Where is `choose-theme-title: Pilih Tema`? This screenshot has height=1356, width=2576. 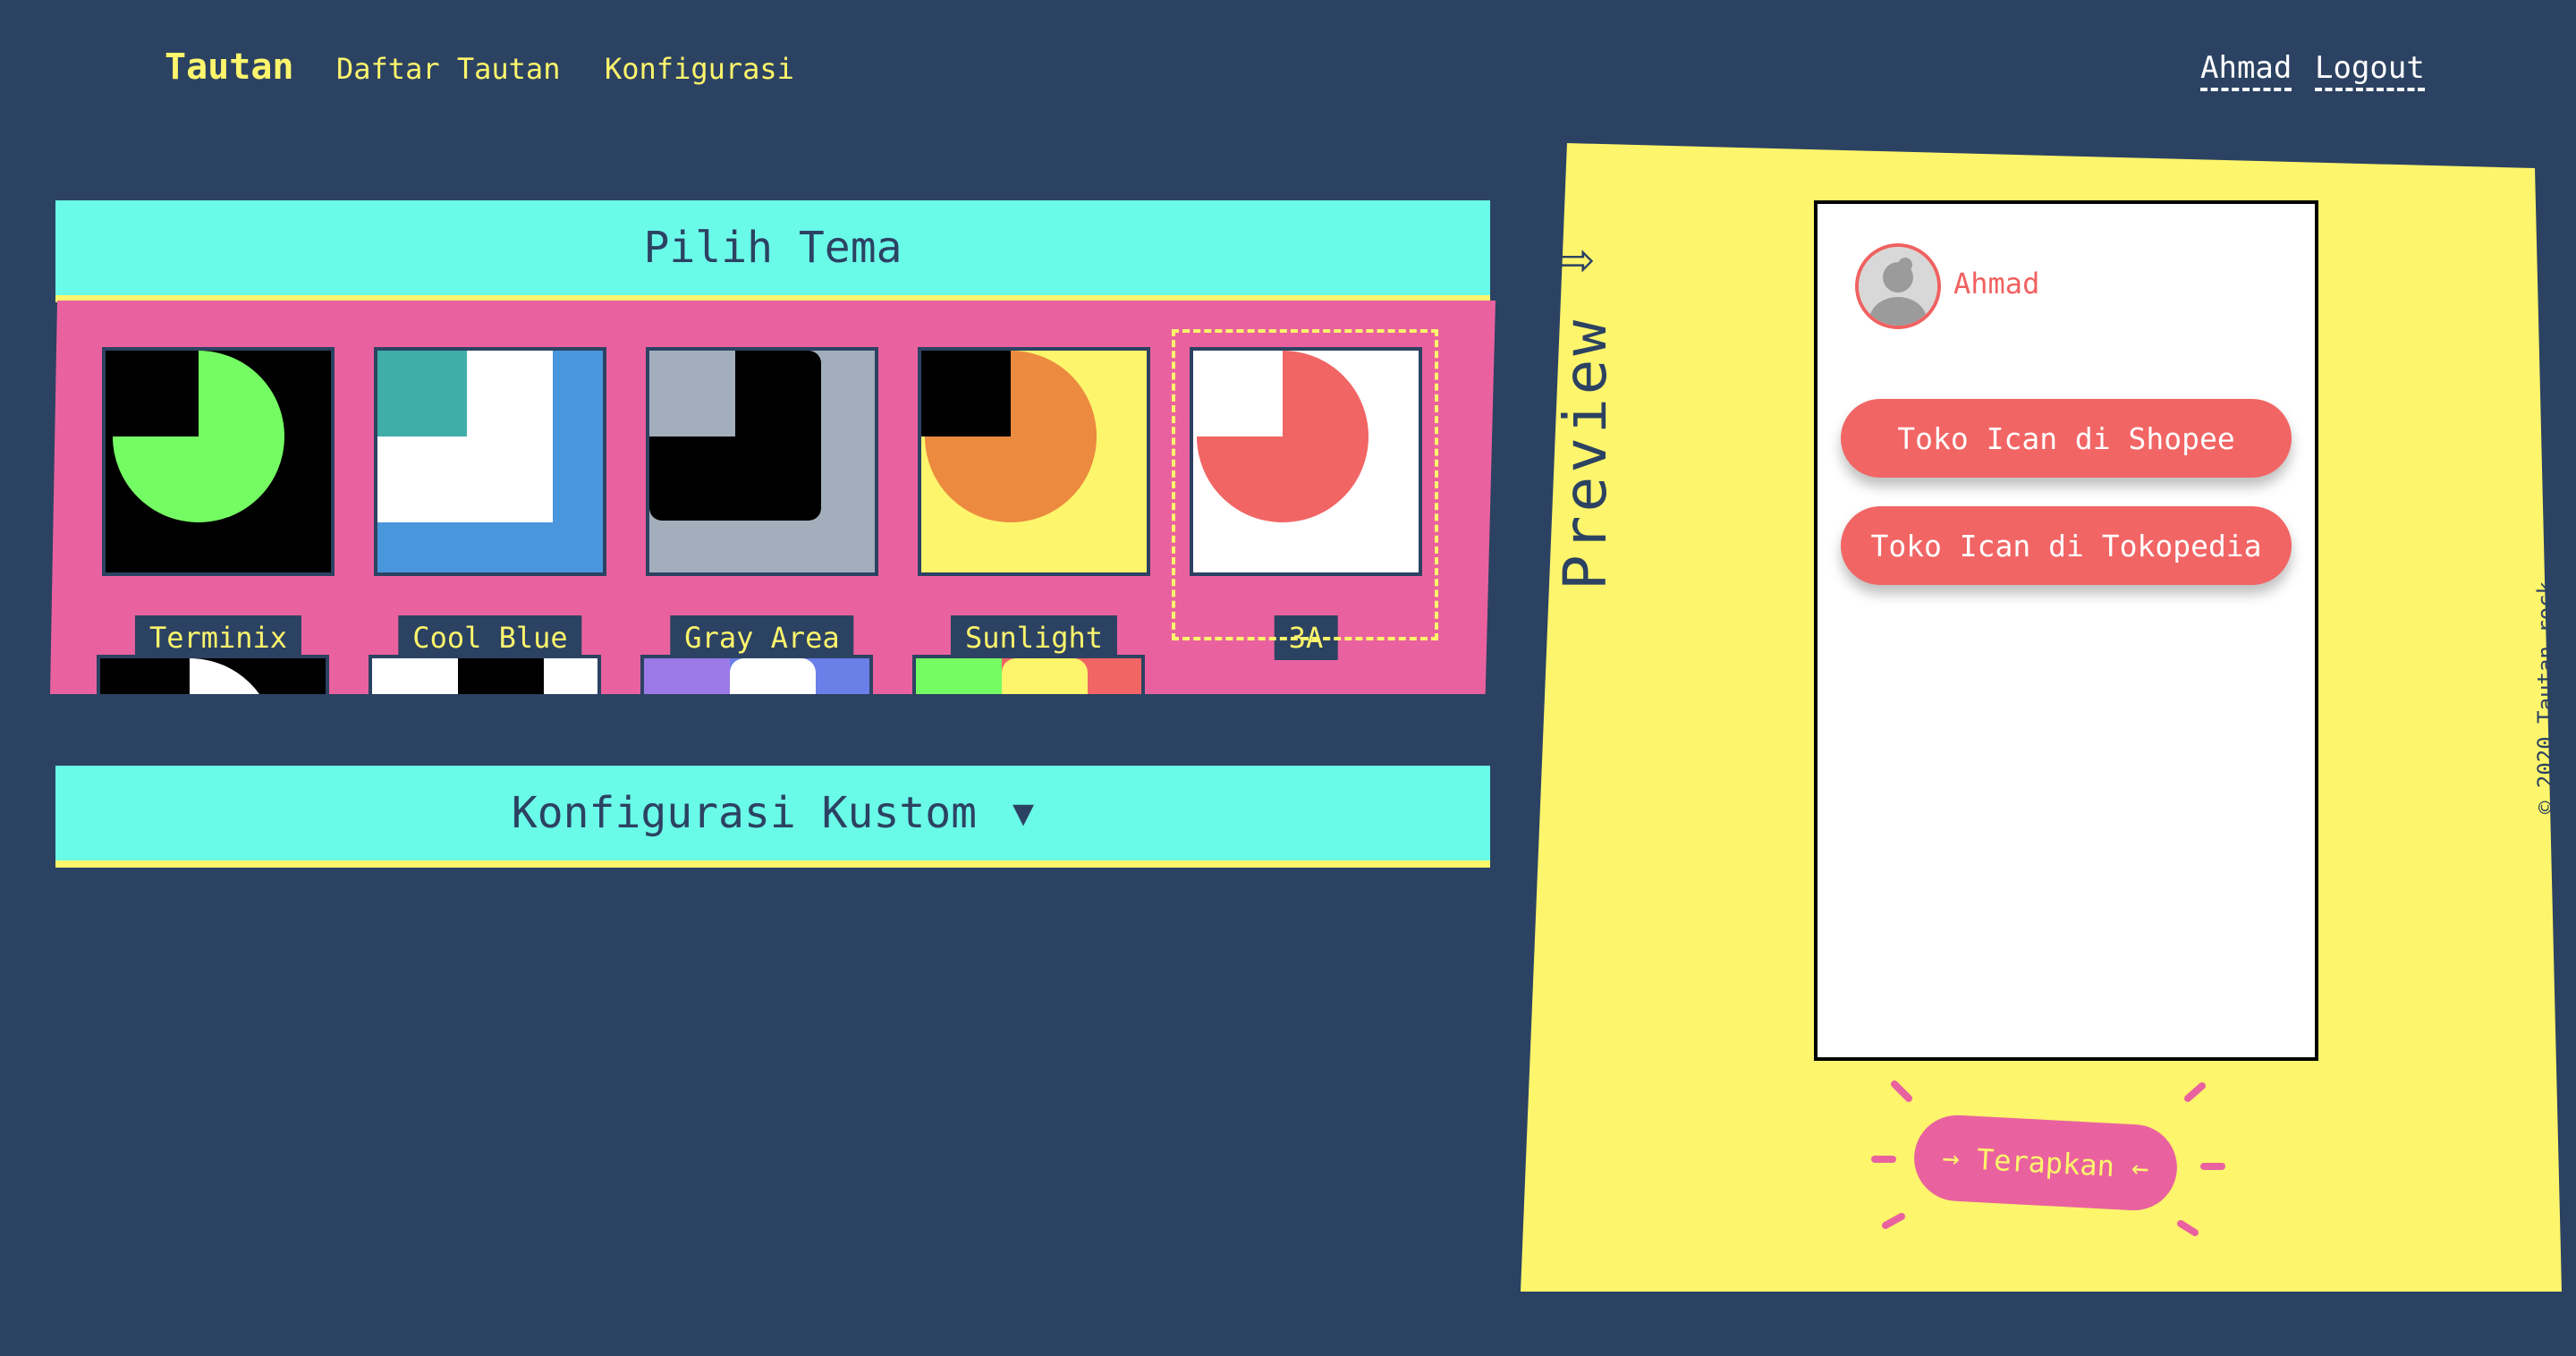
choose-theme-title: Pilih Tema is located at coordinates (772, 248).